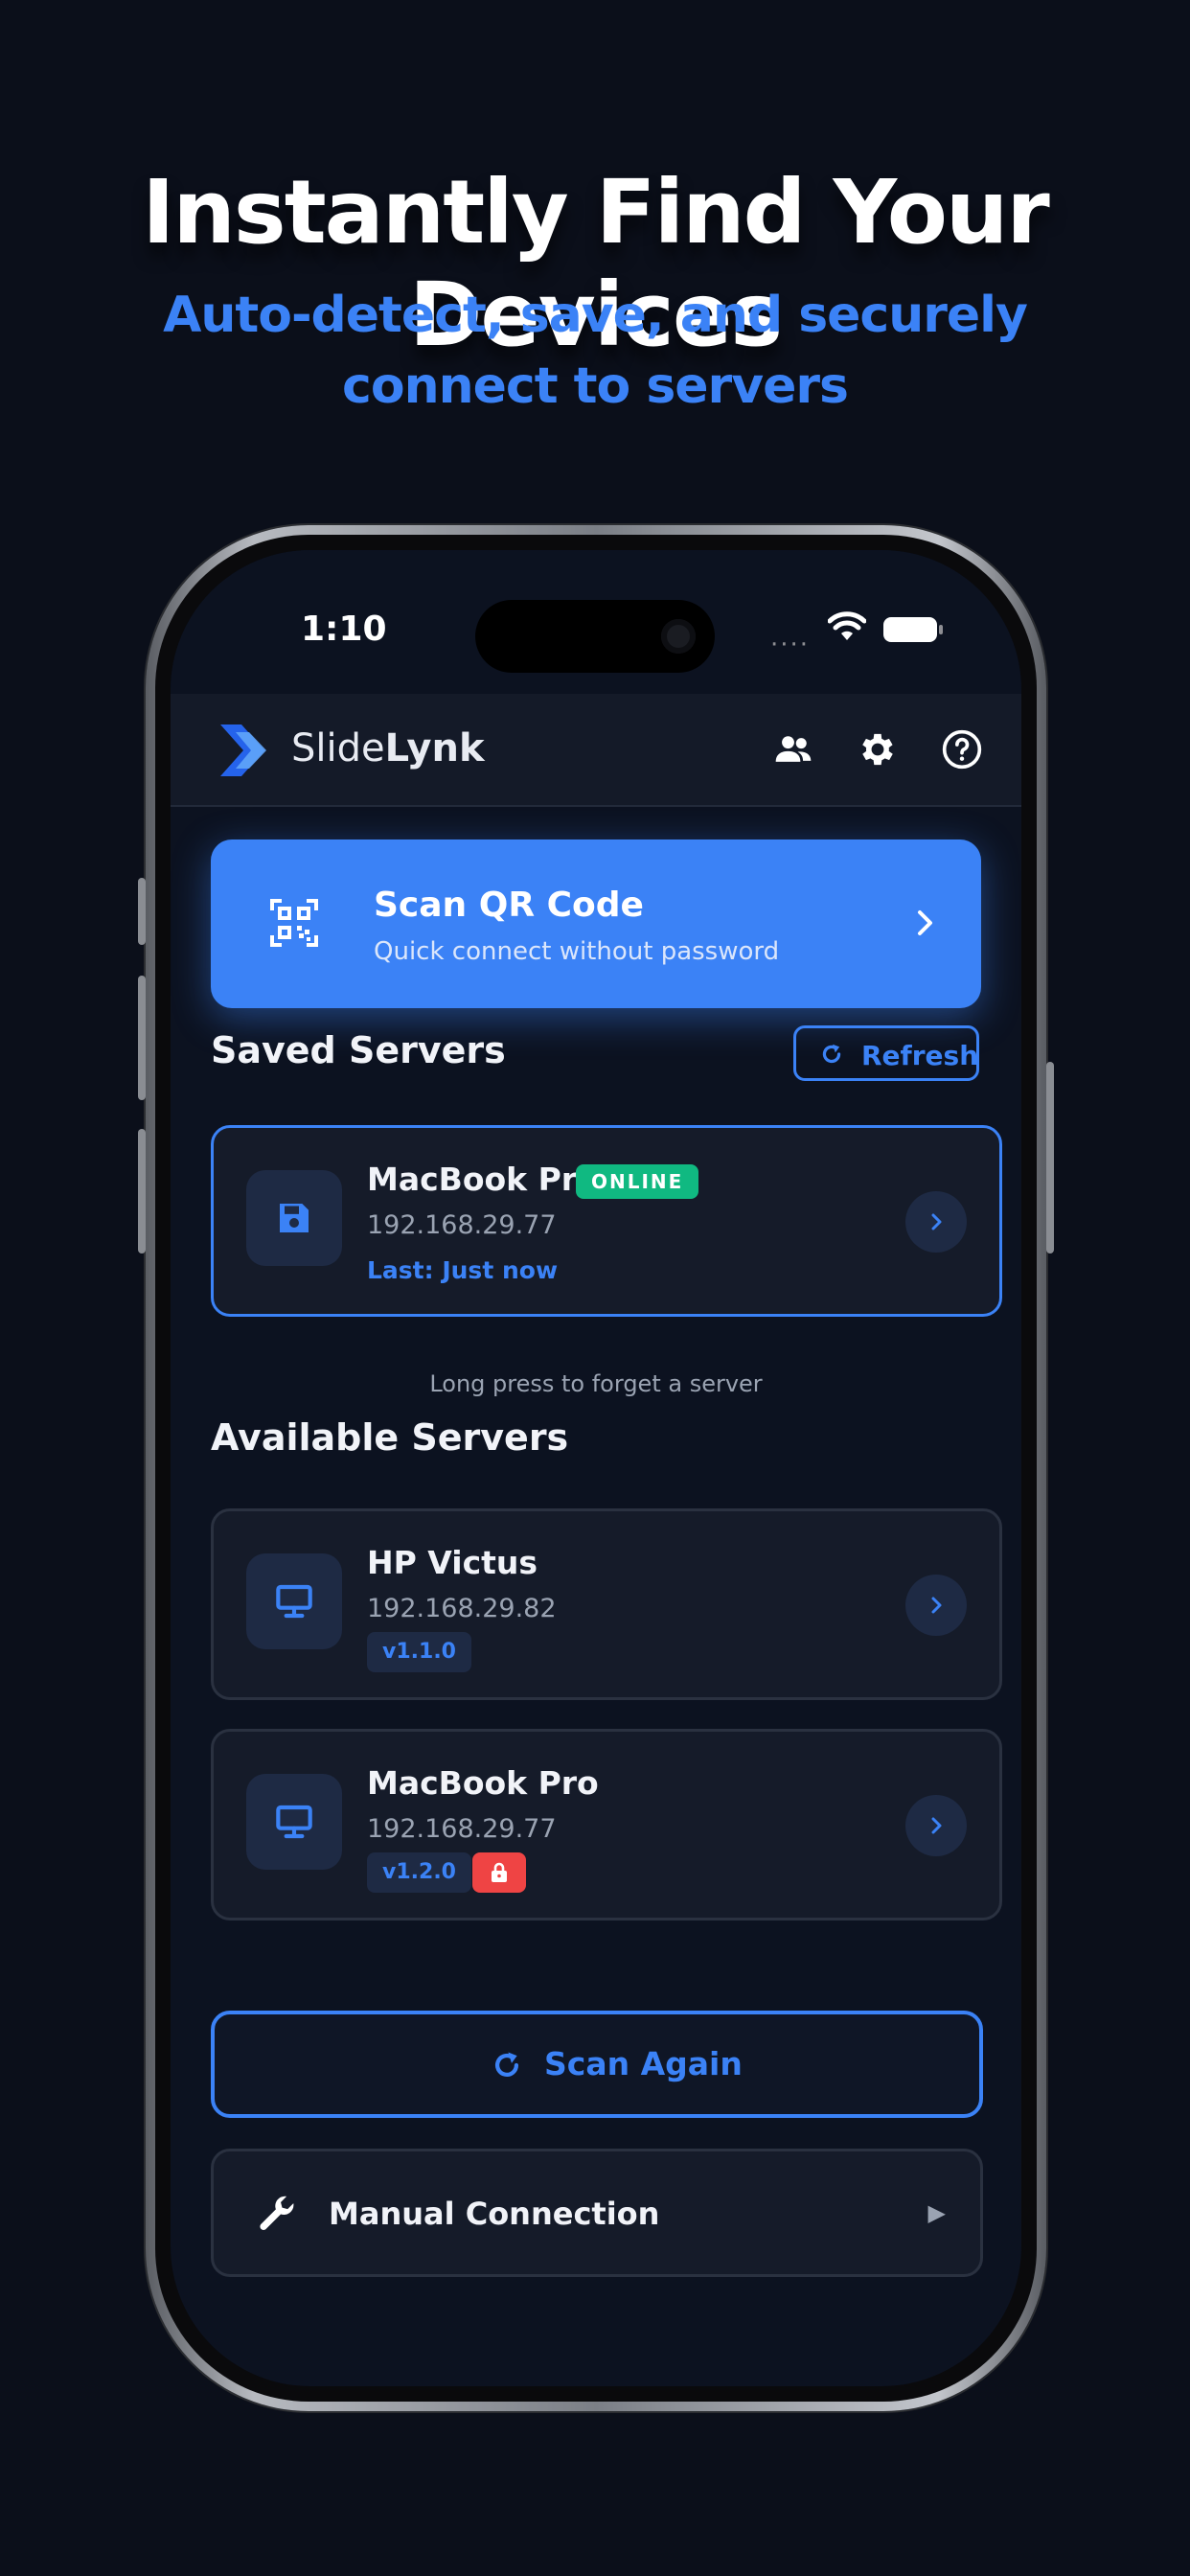 This screenshot has width=1190, height=2576. Describe the element at coordinates (142, 1191) in the screenshot. I see `phone-volume-down-button` at that location.